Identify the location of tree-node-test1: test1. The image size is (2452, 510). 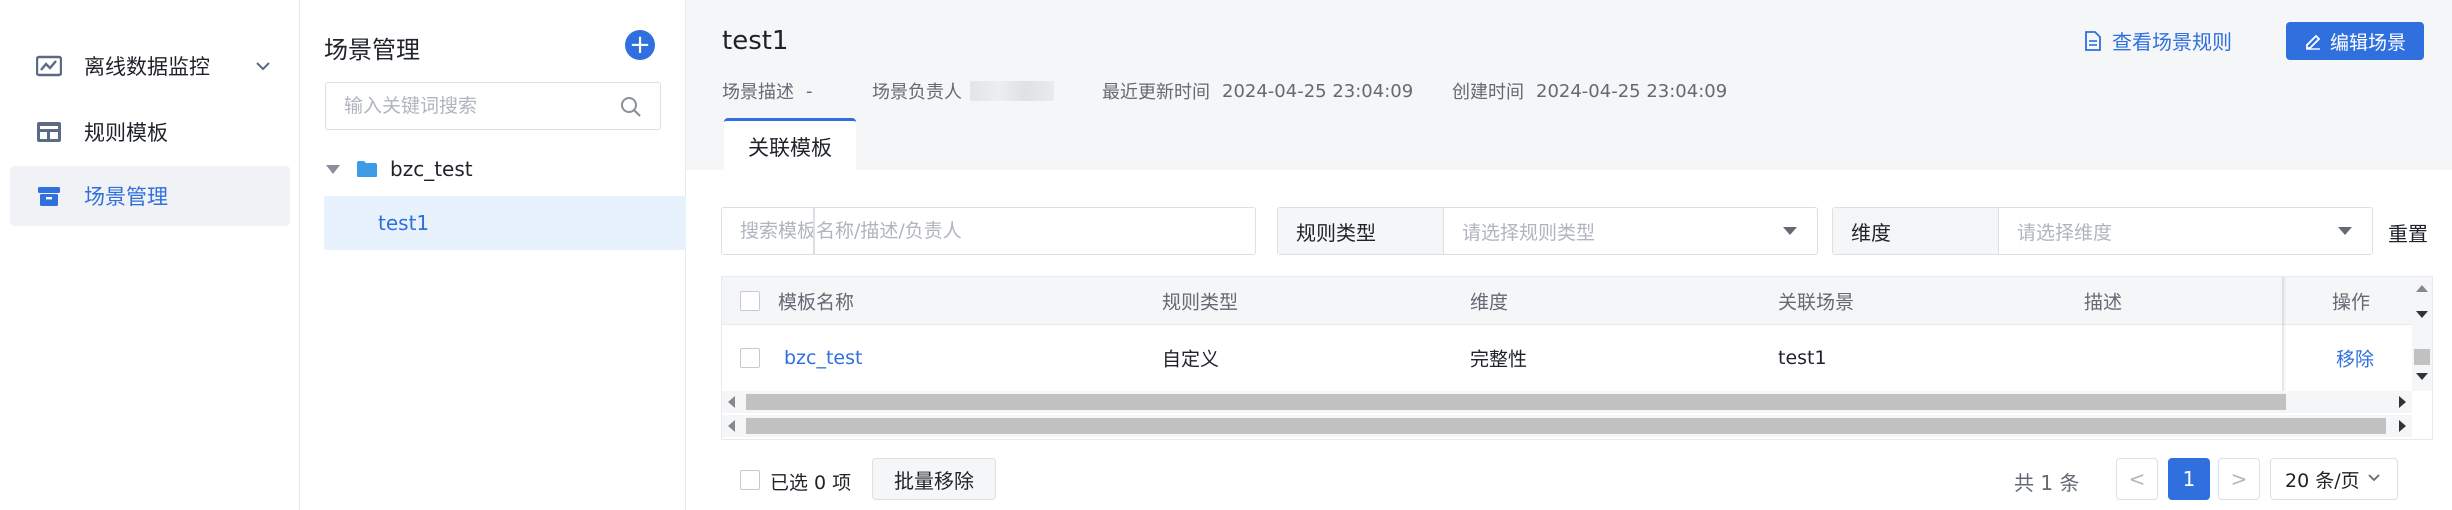
(505, 223).